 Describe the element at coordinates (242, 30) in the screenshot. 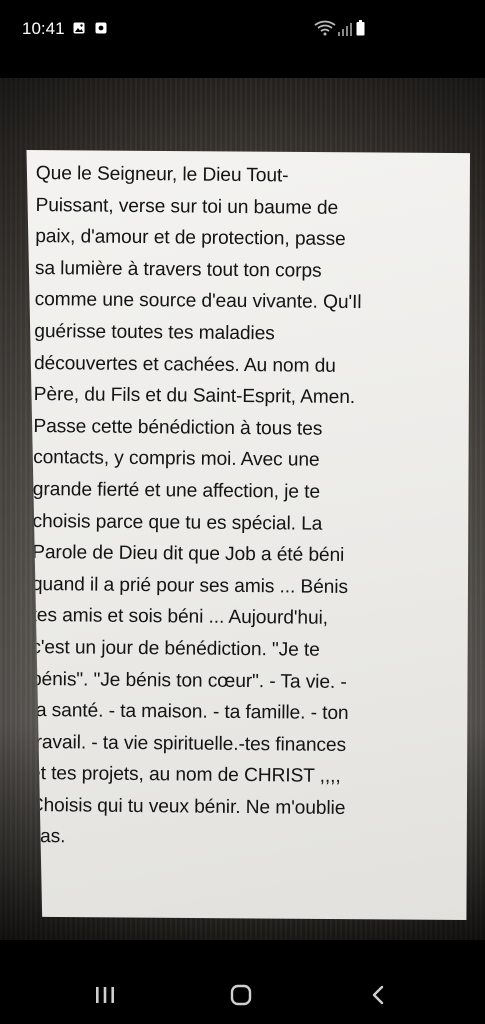

I see `status-bar: 10:41` at that location.